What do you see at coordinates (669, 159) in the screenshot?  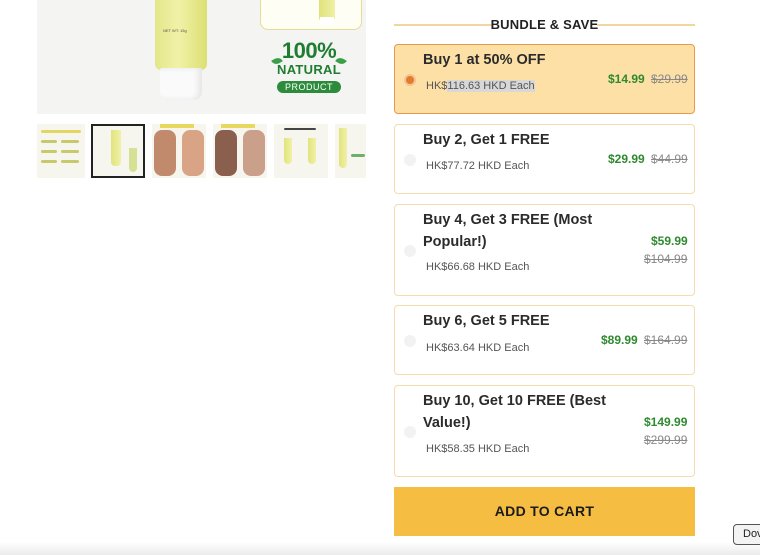 I see `option-old-price: $44.99` at bounding box center [669, 159].